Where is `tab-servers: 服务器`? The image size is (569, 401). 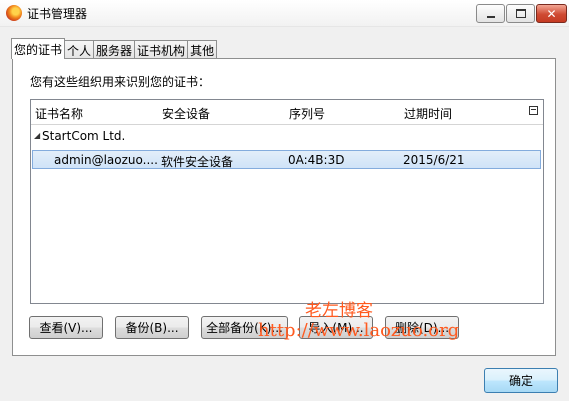
tab-servers: 服务器 is located at coordinates (114, 49).